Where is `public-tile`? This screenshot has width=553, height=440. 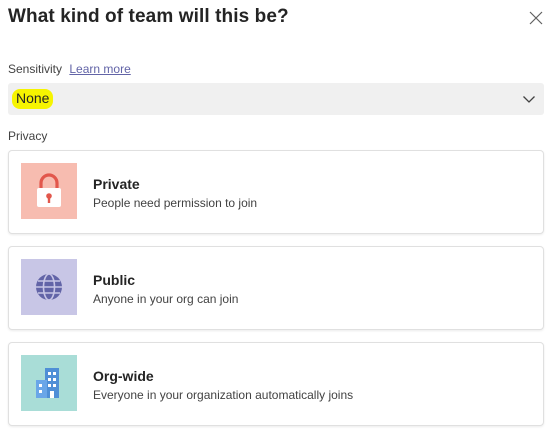
public-tile is located at coordinates (49, 287).